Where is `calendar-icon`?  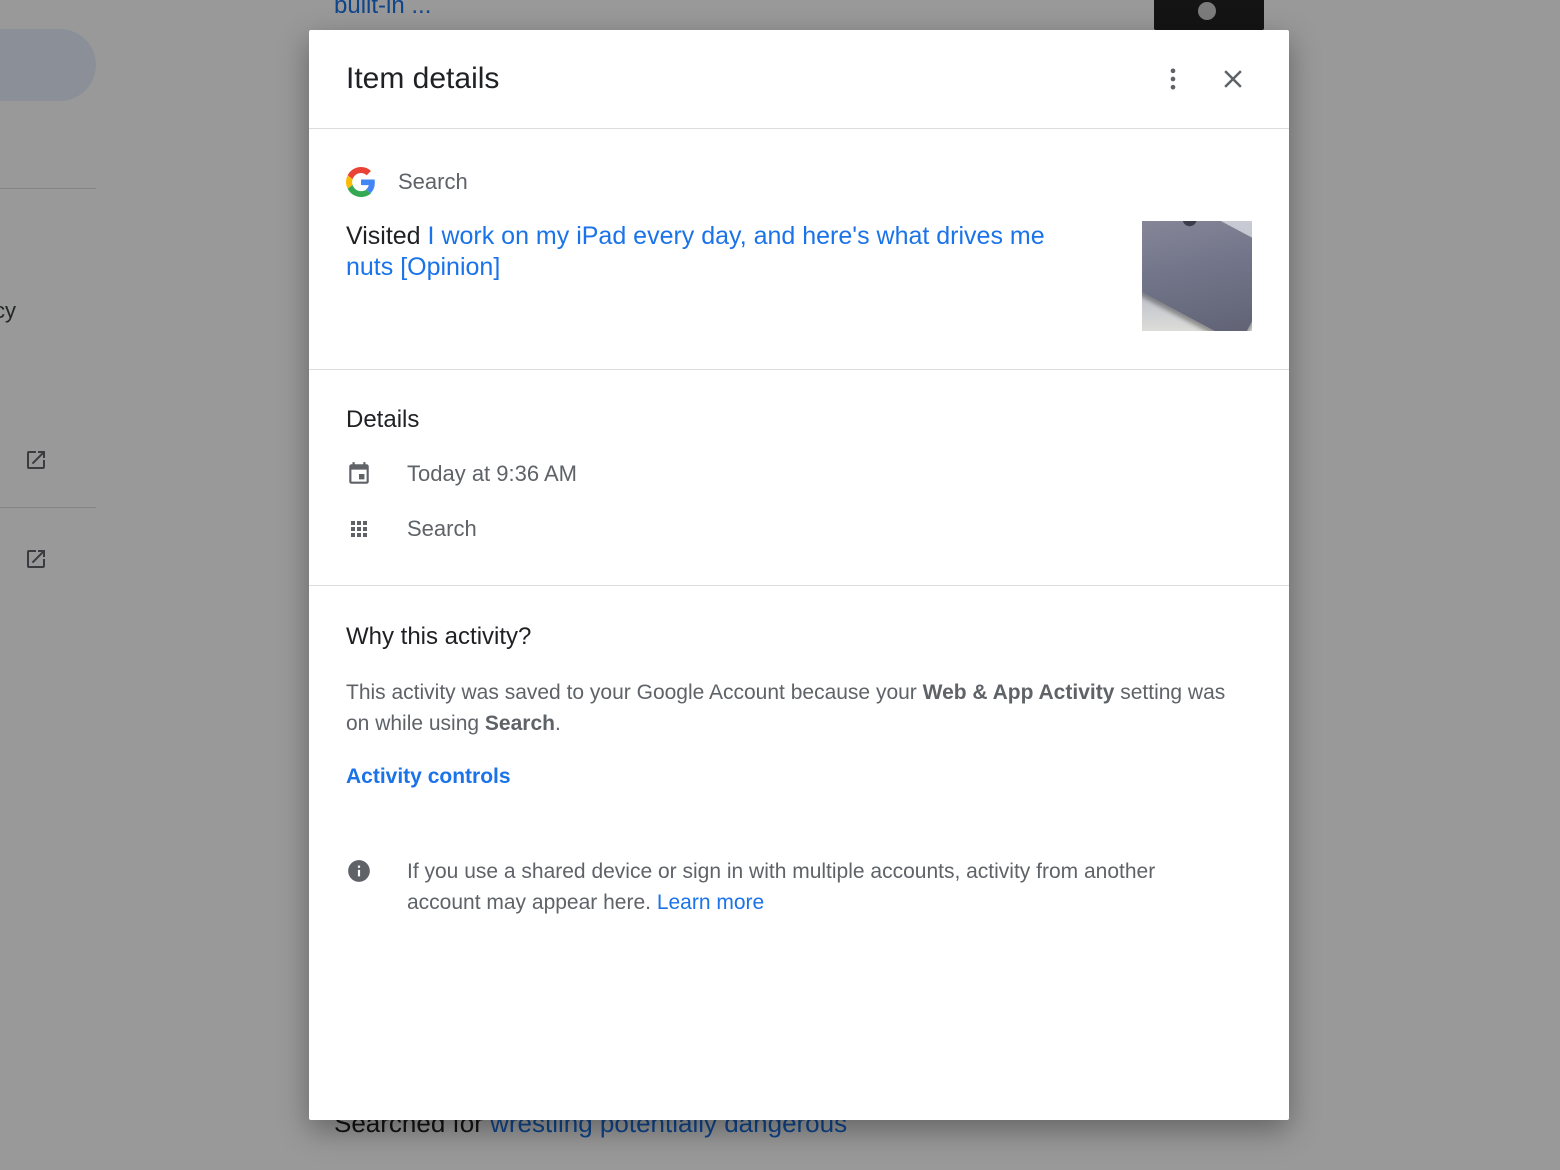
calendar-icon is located at coordinates (359, 474).